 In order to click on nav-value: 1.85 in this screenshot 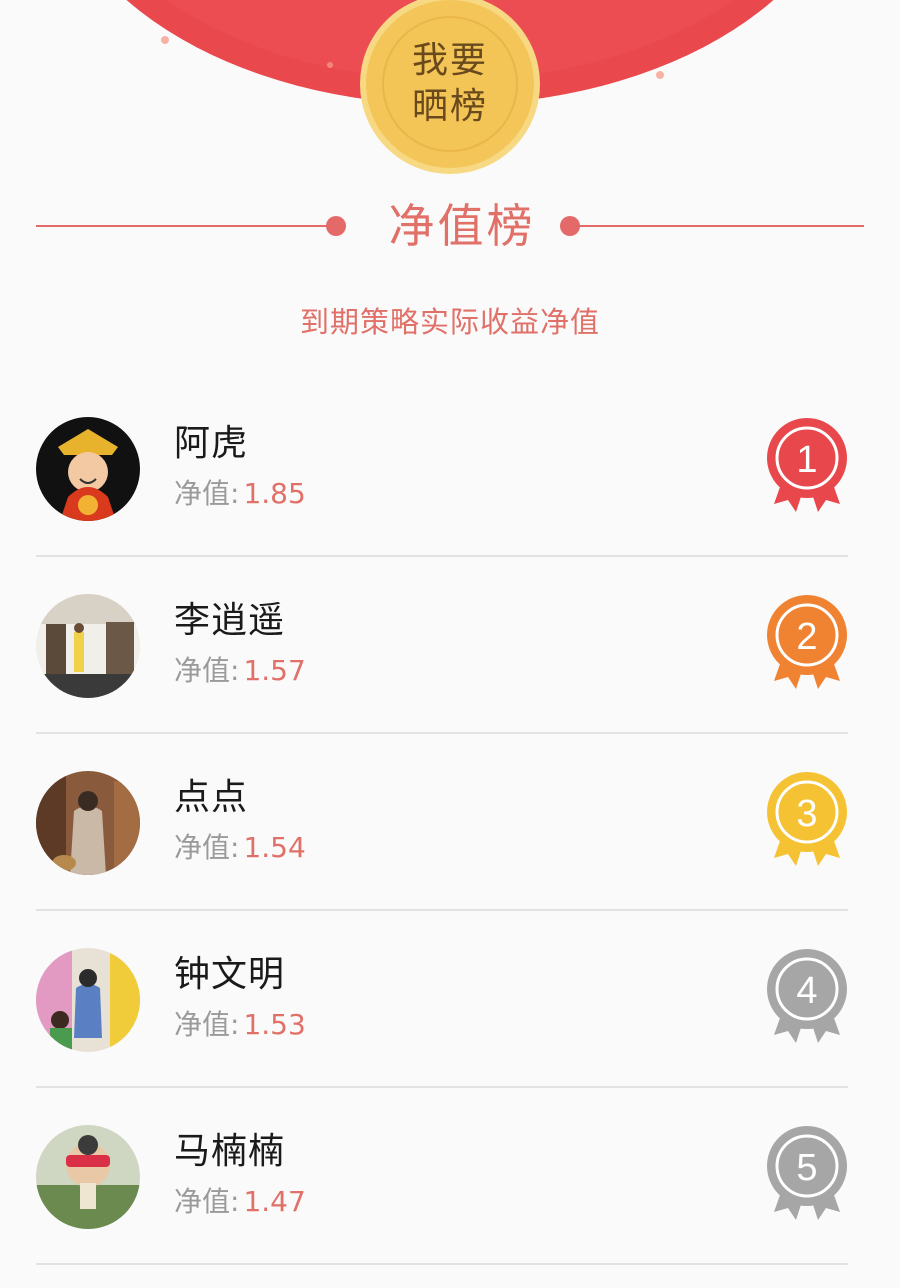, I will do `click(274, 493)`.